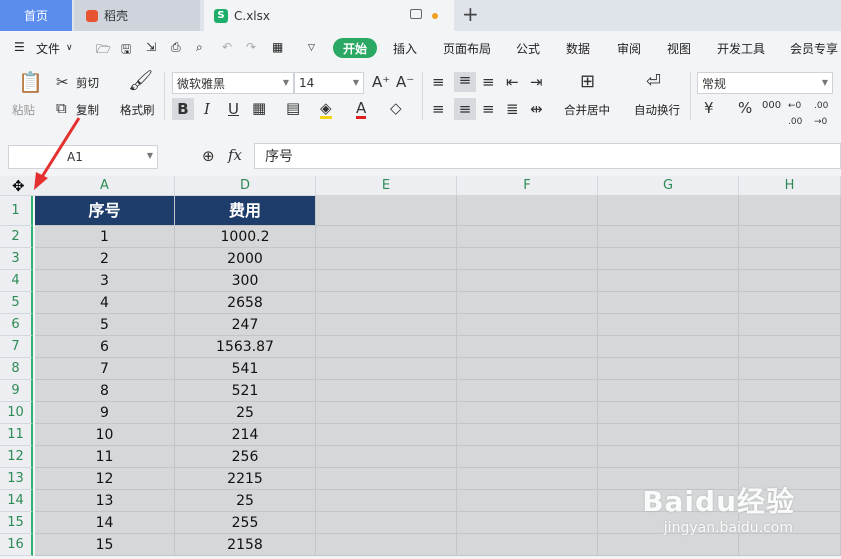  What do you see at coordinates (103, 50) in the screenshot?
I see `open-folder-icon: 🗁` at bounding box center [103, 50].